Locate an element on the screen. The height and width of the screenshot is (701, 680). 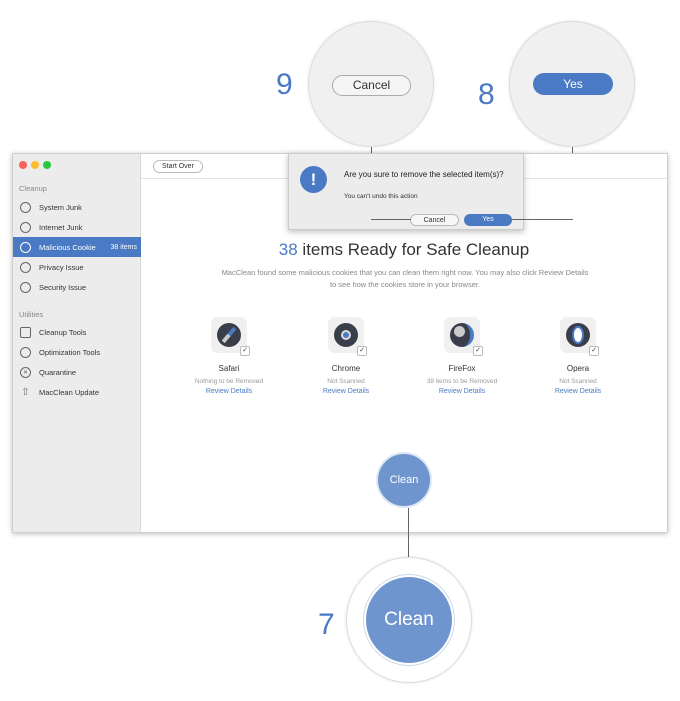
sidebar-item-macclean-update: ⇧ MacClean Update is located at coordinates (77, 392).